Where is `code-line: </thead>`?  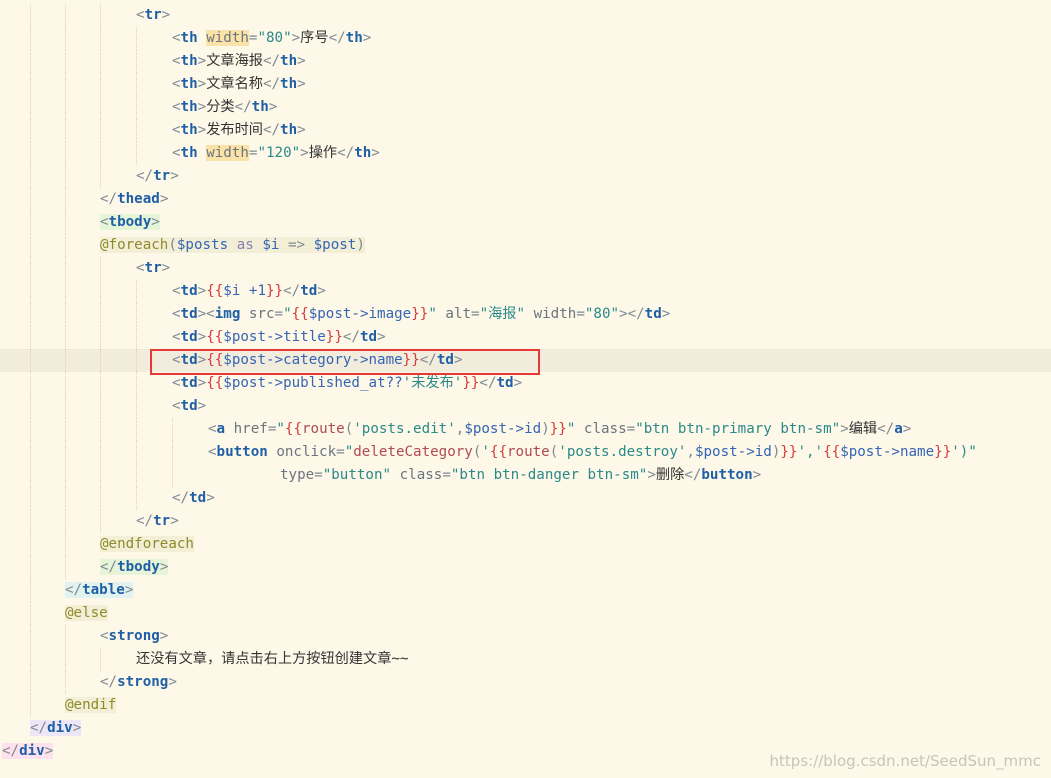 code-line: </thead> is located at coordinates (525, 199).